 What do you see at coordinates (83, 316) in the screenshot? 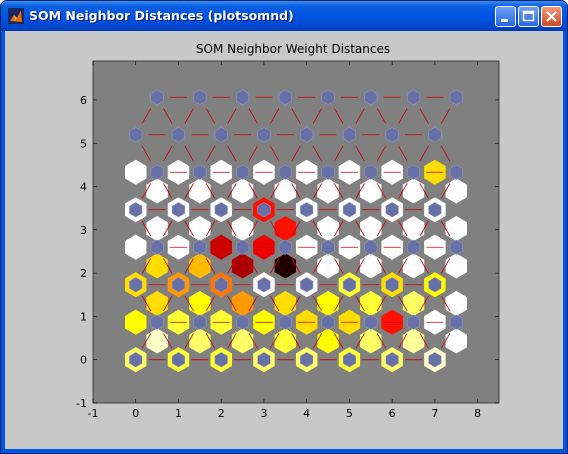
I see `y-tick-label: 1` at bounding box center [83, 316].